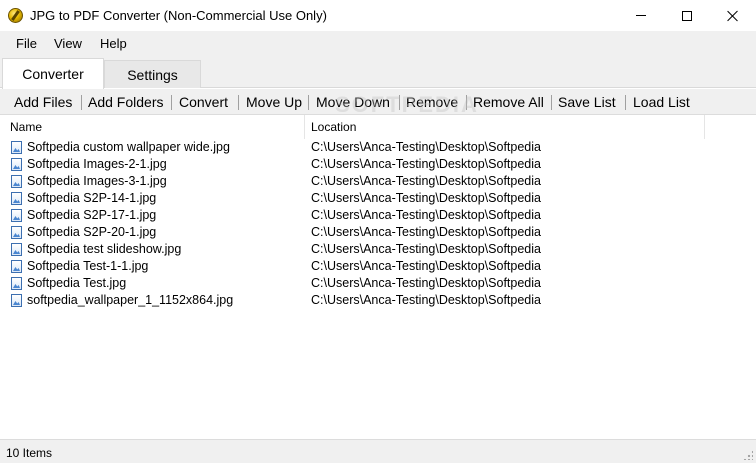  What do you see at coordinates (432, 102) in the screenshot?
I see `remove-button: Remove` at bounding box center [432, 102].